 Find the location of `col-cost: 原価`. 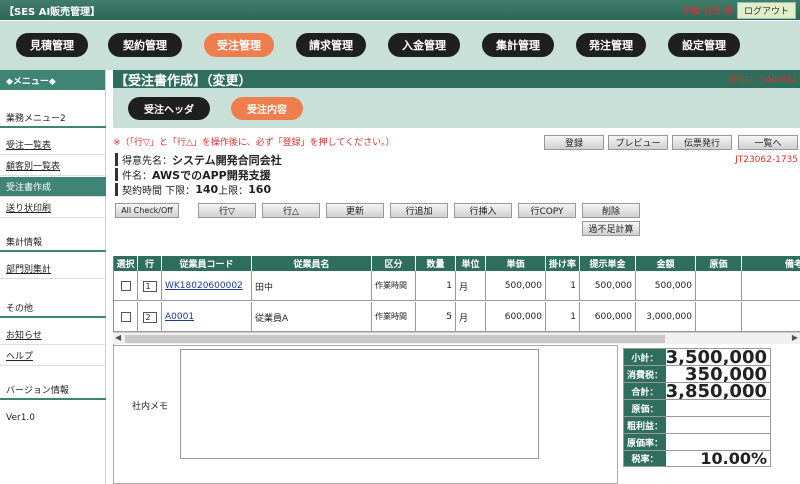

col-cost: 原価 is located at coordinates (719, 263).